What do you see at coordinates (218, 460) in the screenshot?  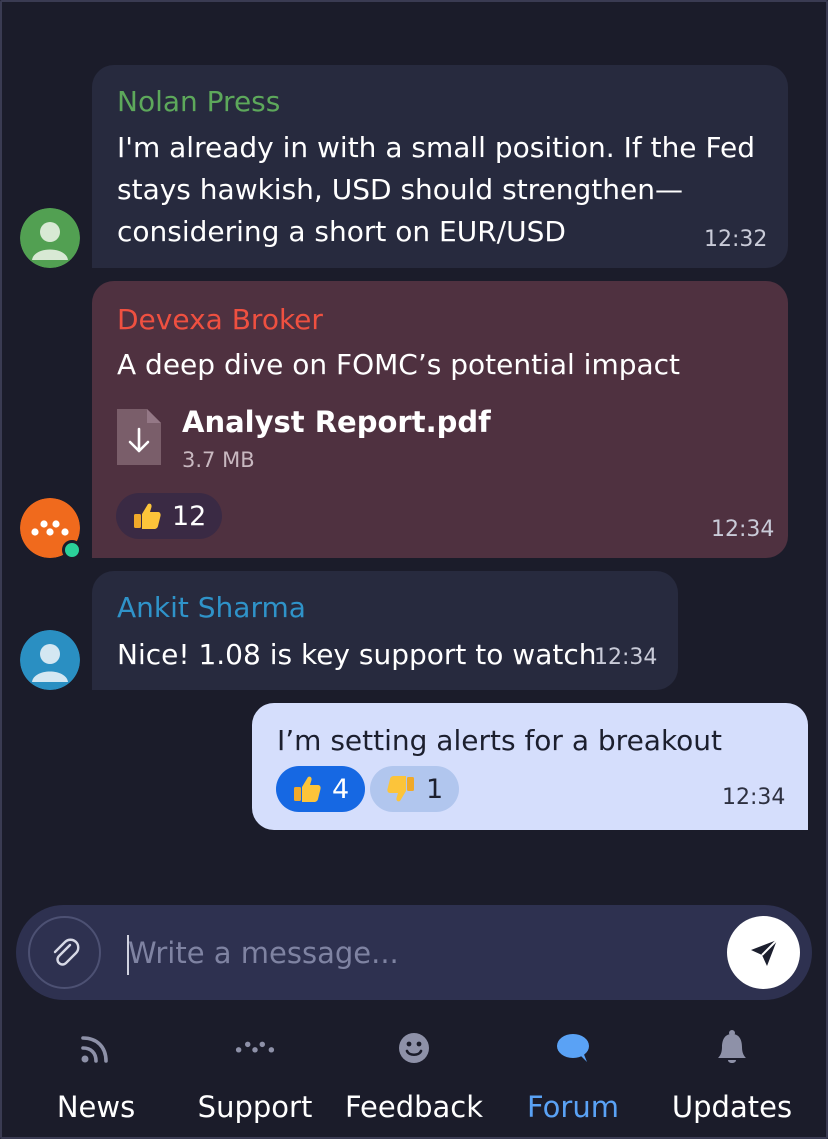 I see `file-size: 3.7 MB` at bounding box center [218, 460].